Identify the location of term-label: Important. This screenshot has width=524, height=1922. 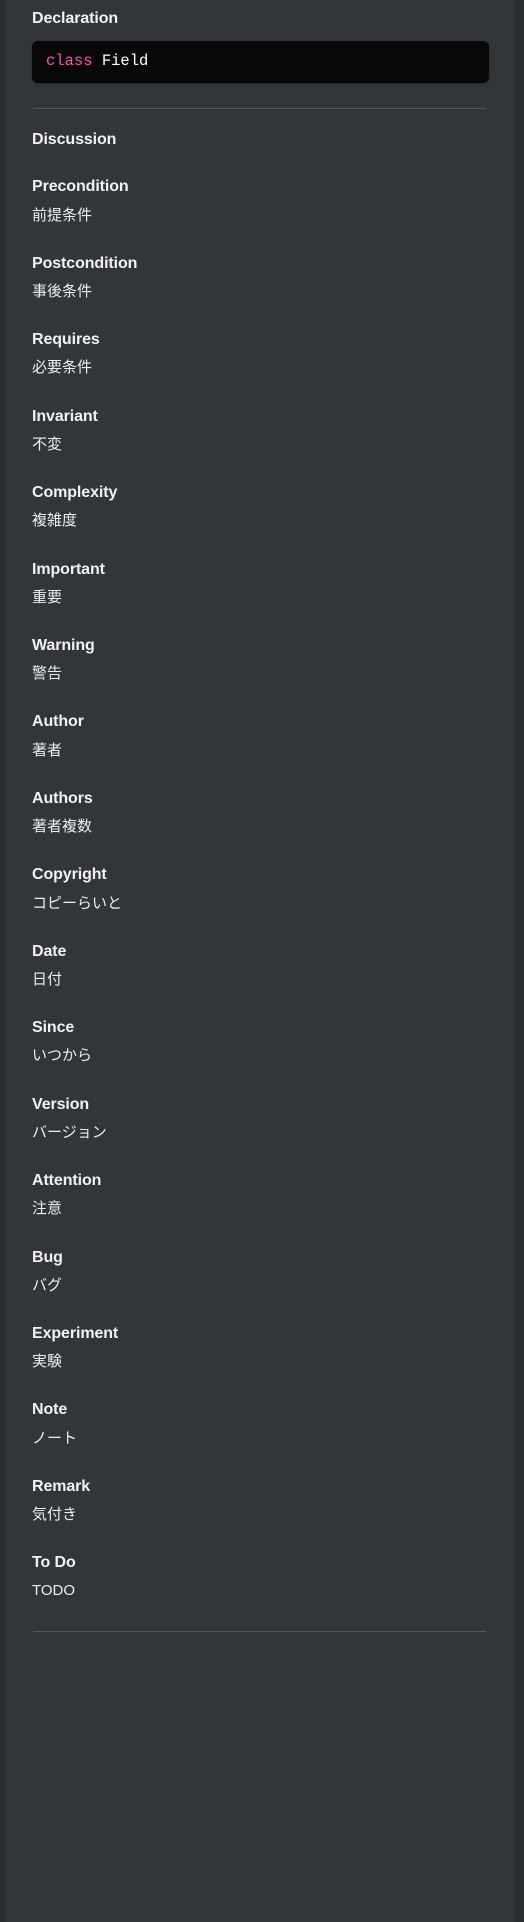
(68, 569).